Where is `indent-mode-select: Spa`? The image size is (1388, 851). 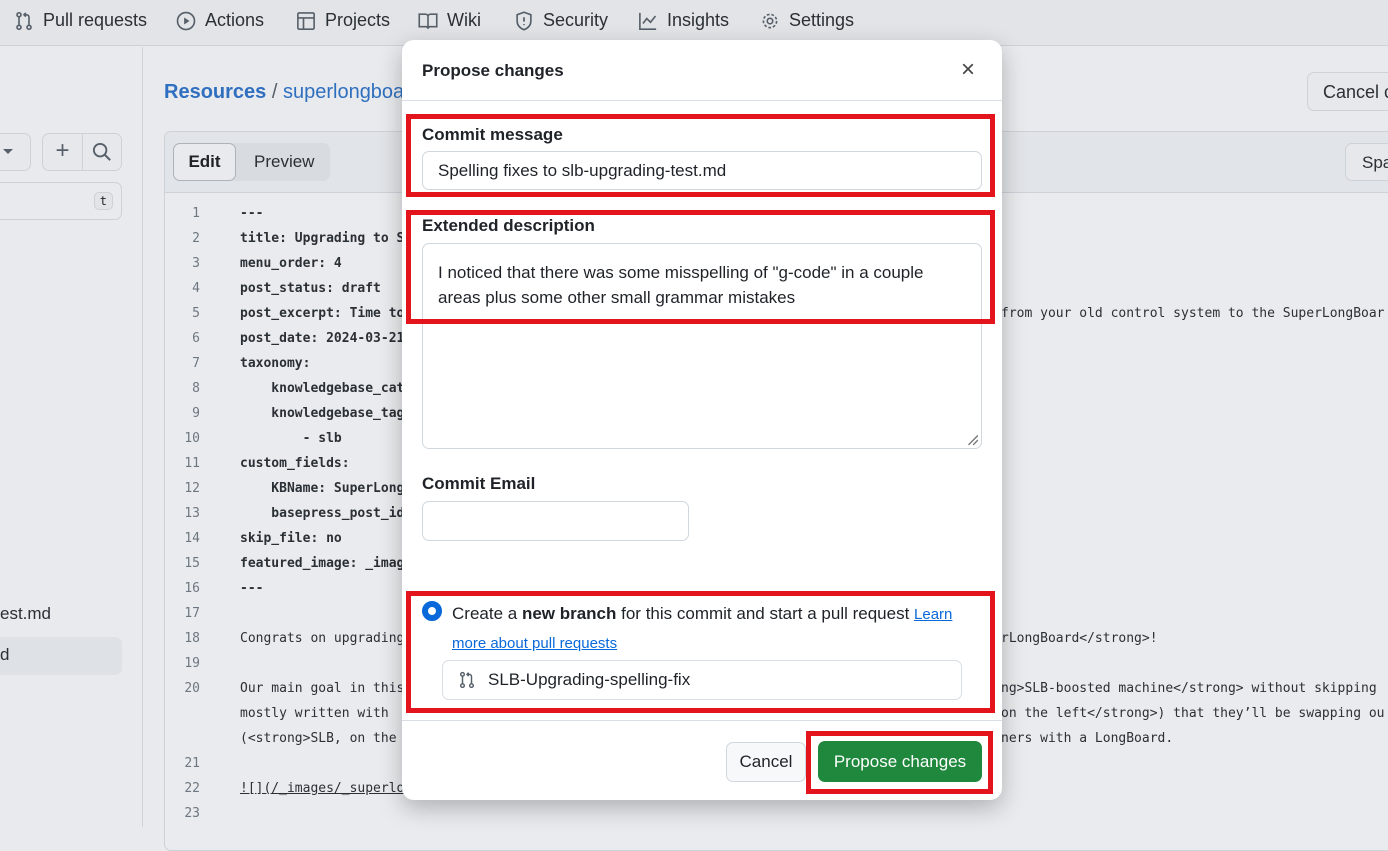 indent-mode-select: Spa is located at coordinates (1366, 162).